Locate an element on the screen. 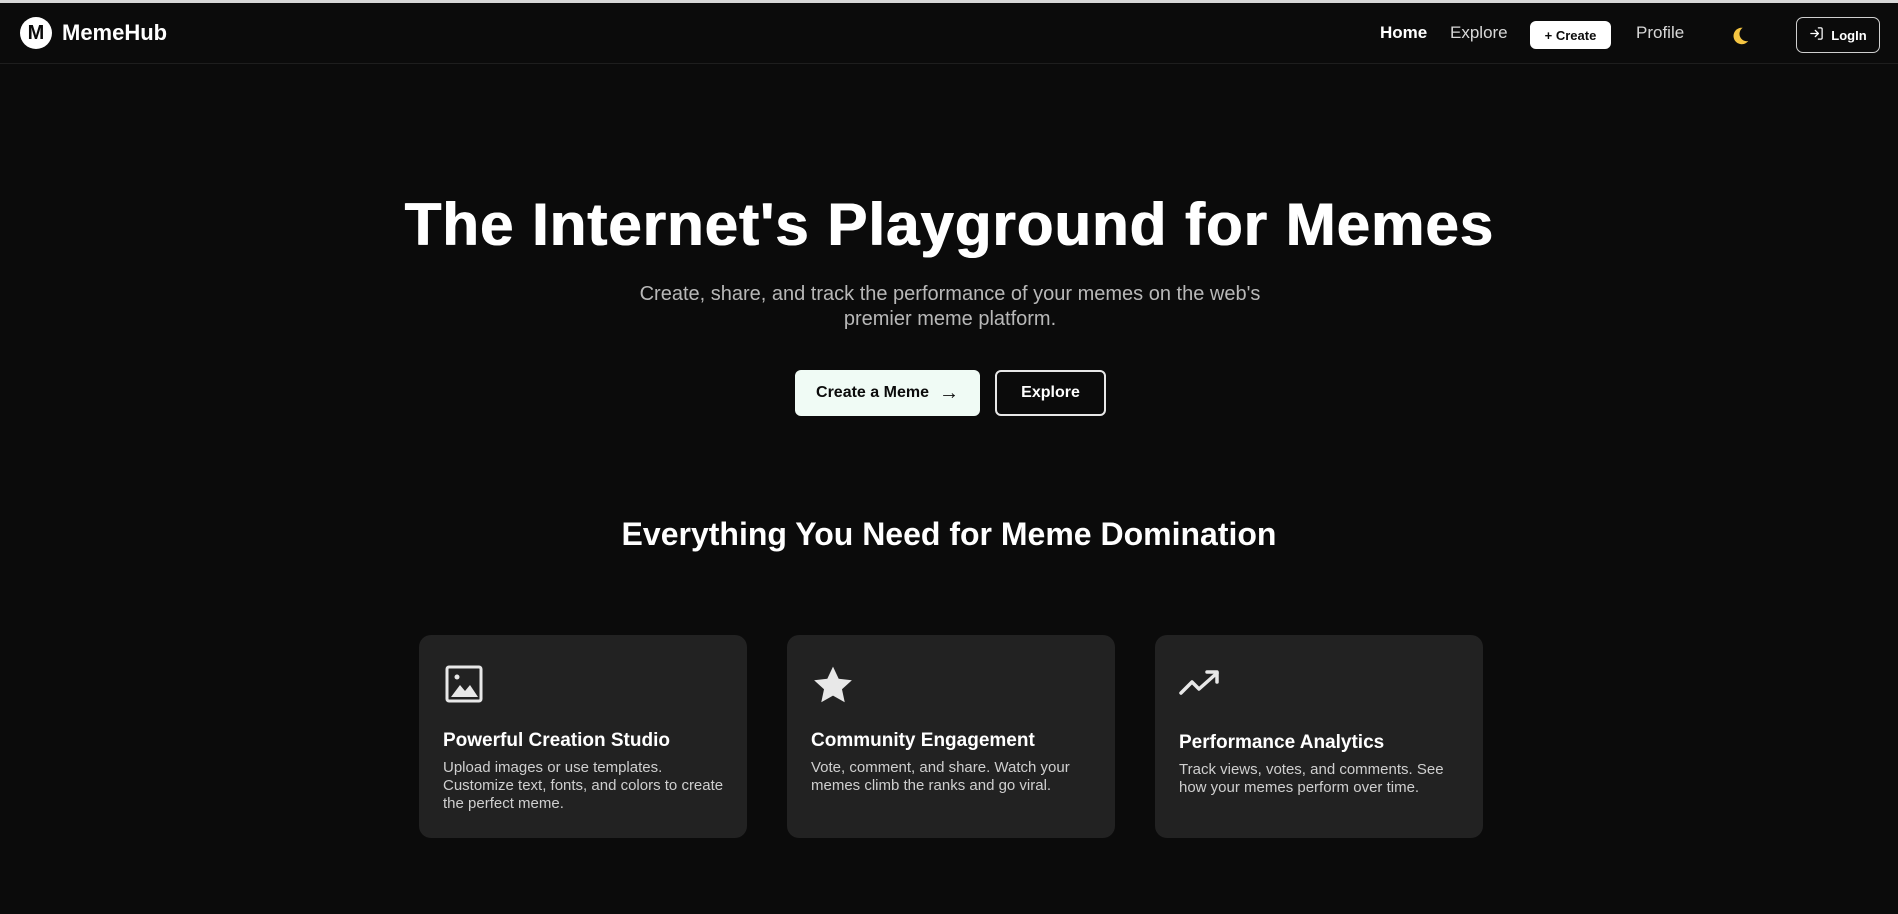 The width and height of the screenshot is (1898, 914). feature-title: Performance Analytics is located at coordinates (1282, 742).